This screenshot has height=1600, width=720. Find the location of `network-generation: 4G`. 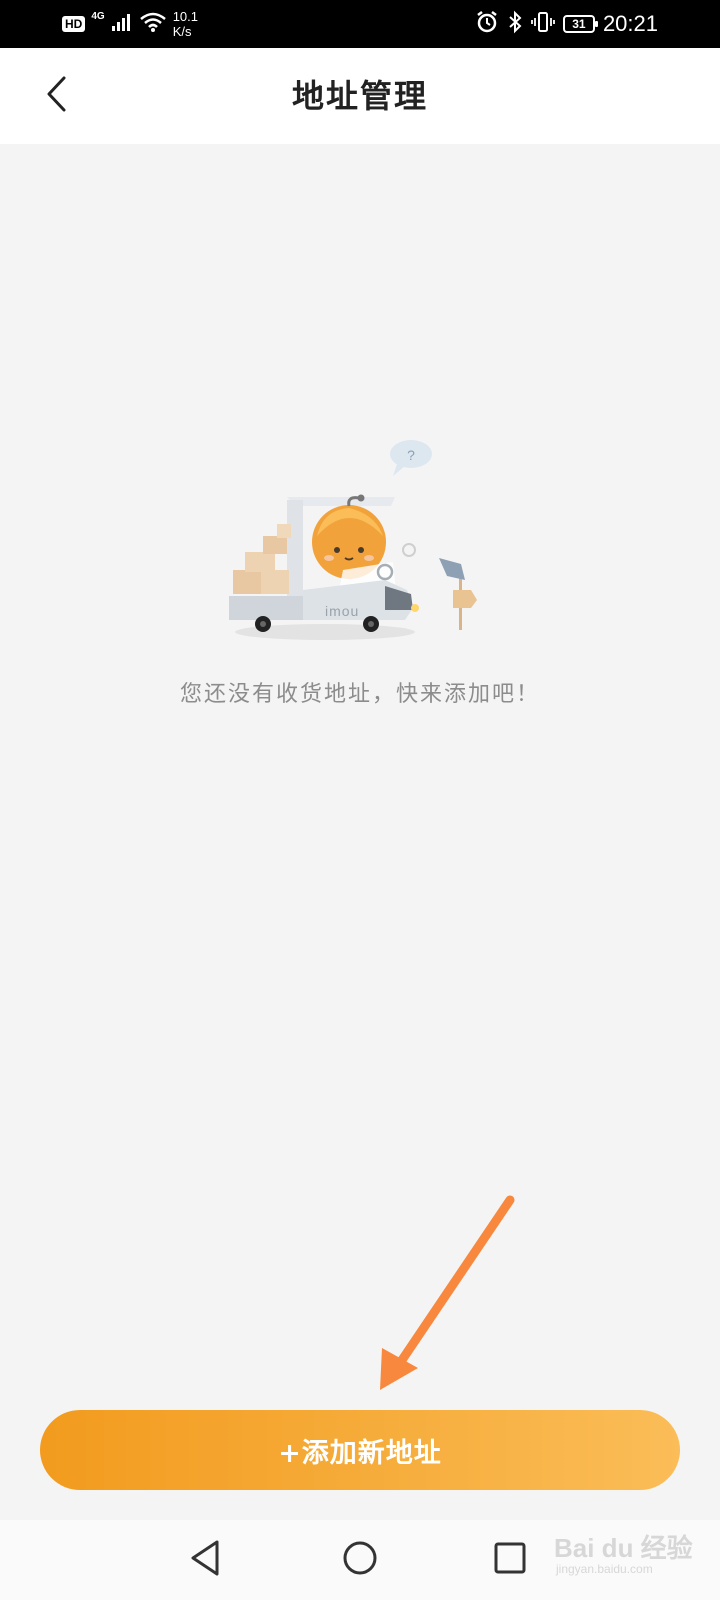

network-generation: 4G is located at coordinates (98, 16).